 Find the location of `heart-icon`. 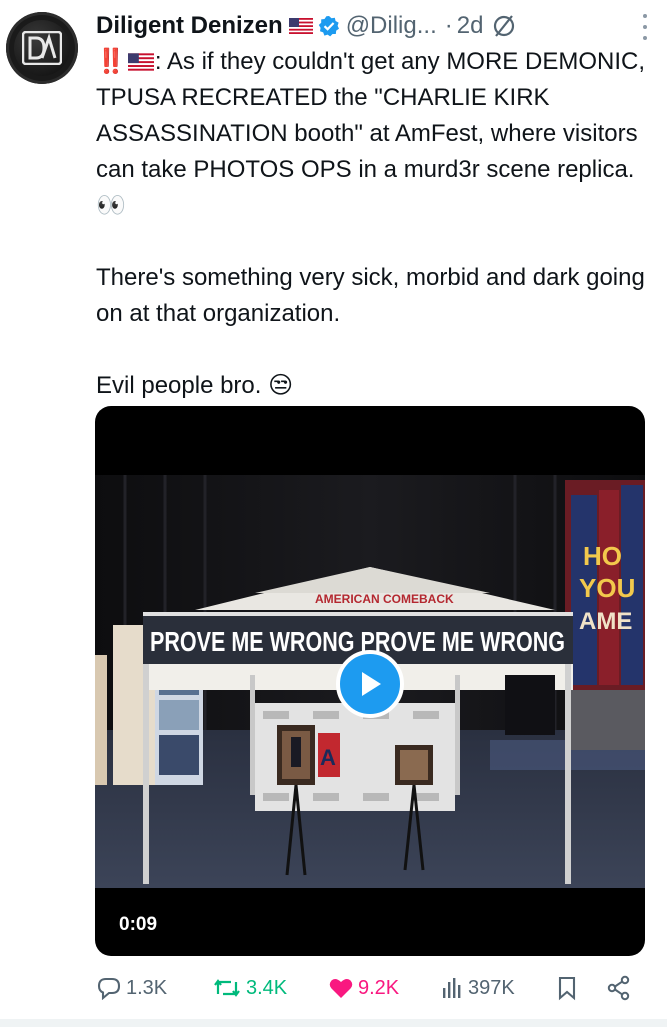

heart-icon is located at coordinates (341, 988).